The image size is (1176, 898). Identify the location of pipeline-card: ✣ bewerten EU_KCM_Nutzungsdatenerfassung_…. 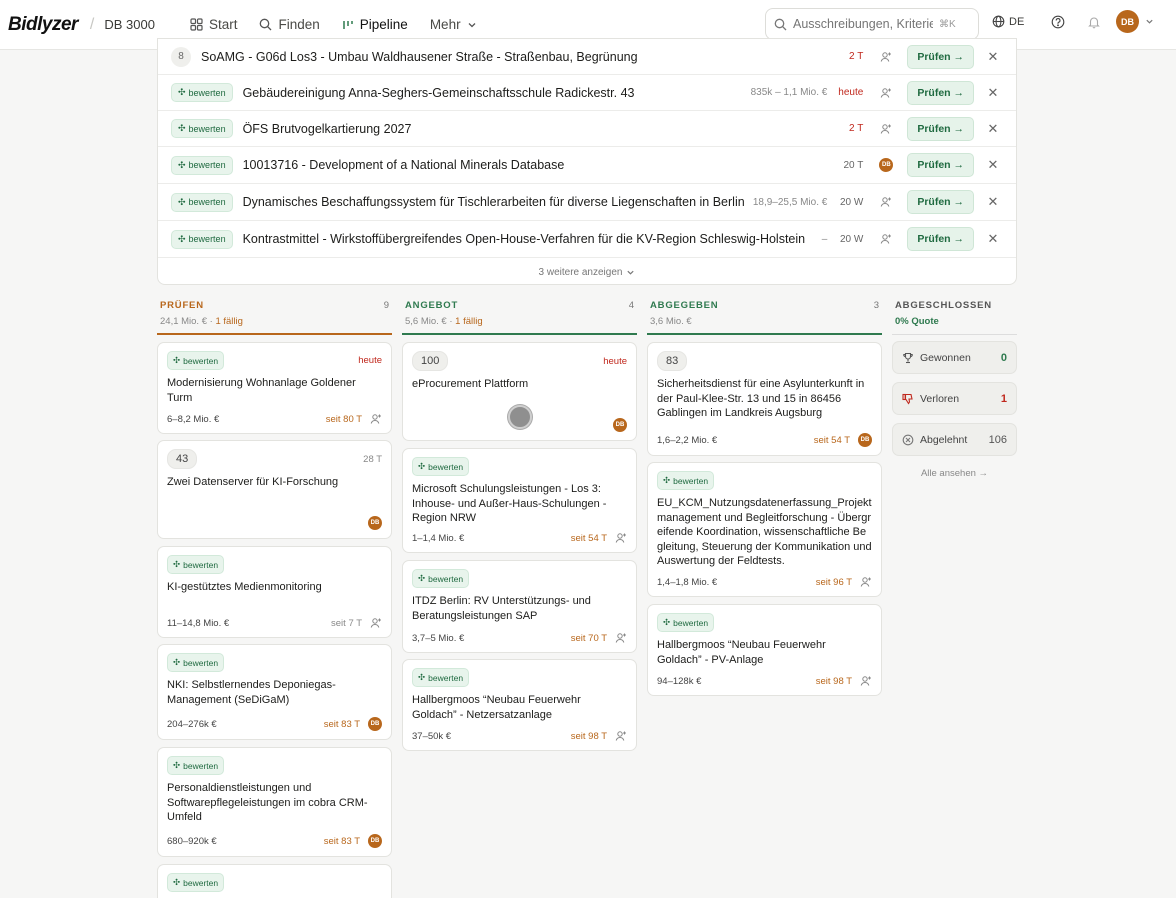
(764, 529).